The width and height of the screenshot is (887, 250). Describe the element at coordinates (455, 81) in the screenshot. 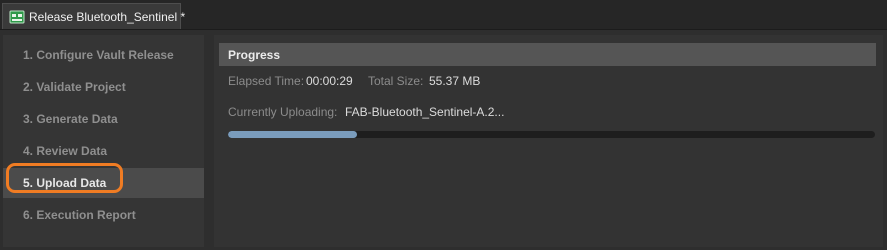

I see `total-size-value: 55.37 MB` at that location.